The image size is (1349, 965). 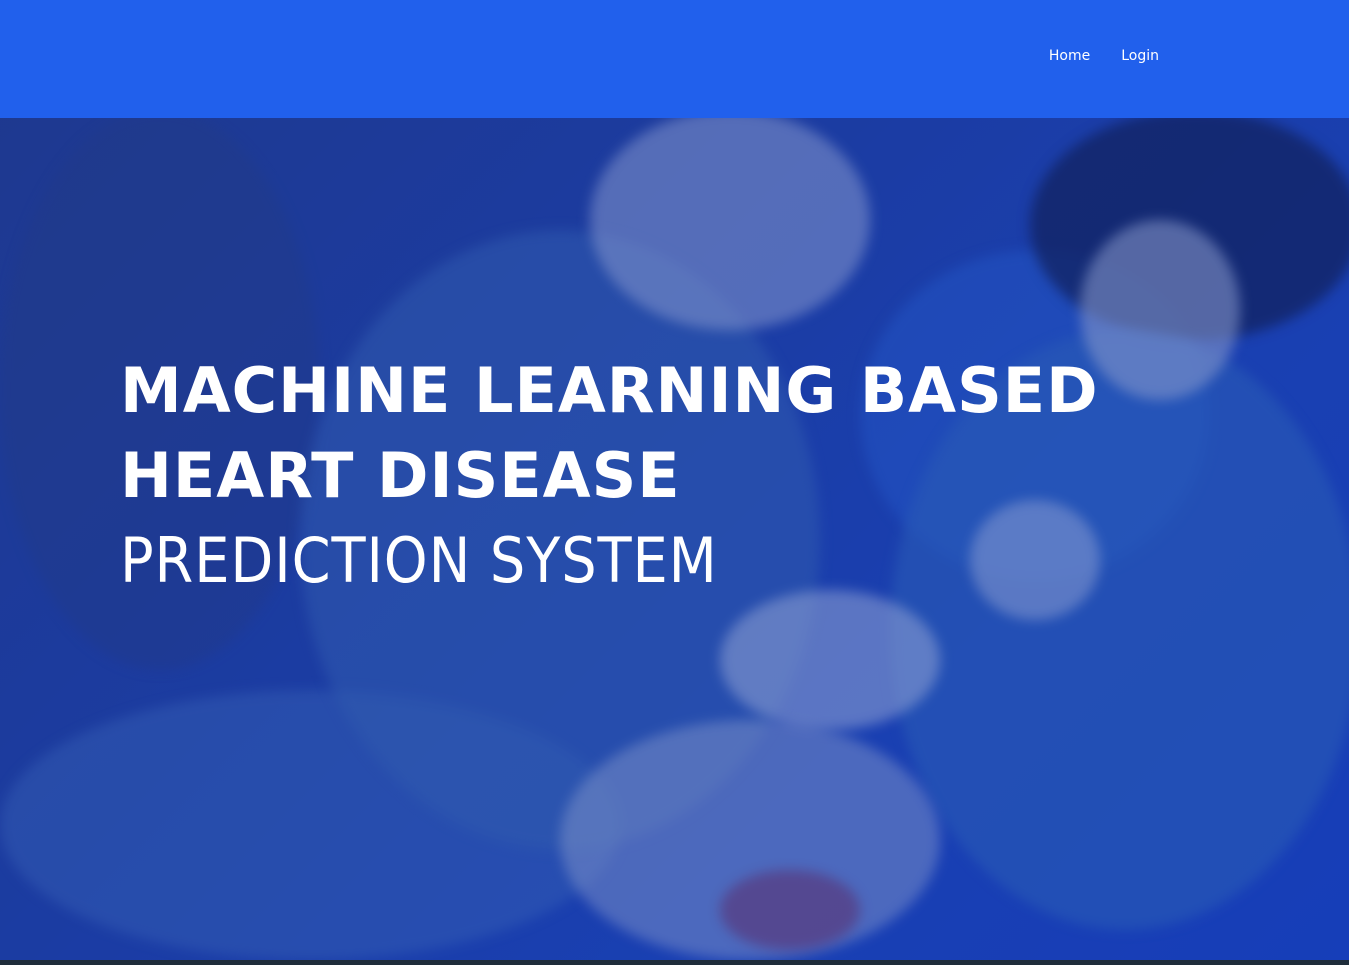 I want to click on top-navbar: Home Login, so click(x=674, y=59).